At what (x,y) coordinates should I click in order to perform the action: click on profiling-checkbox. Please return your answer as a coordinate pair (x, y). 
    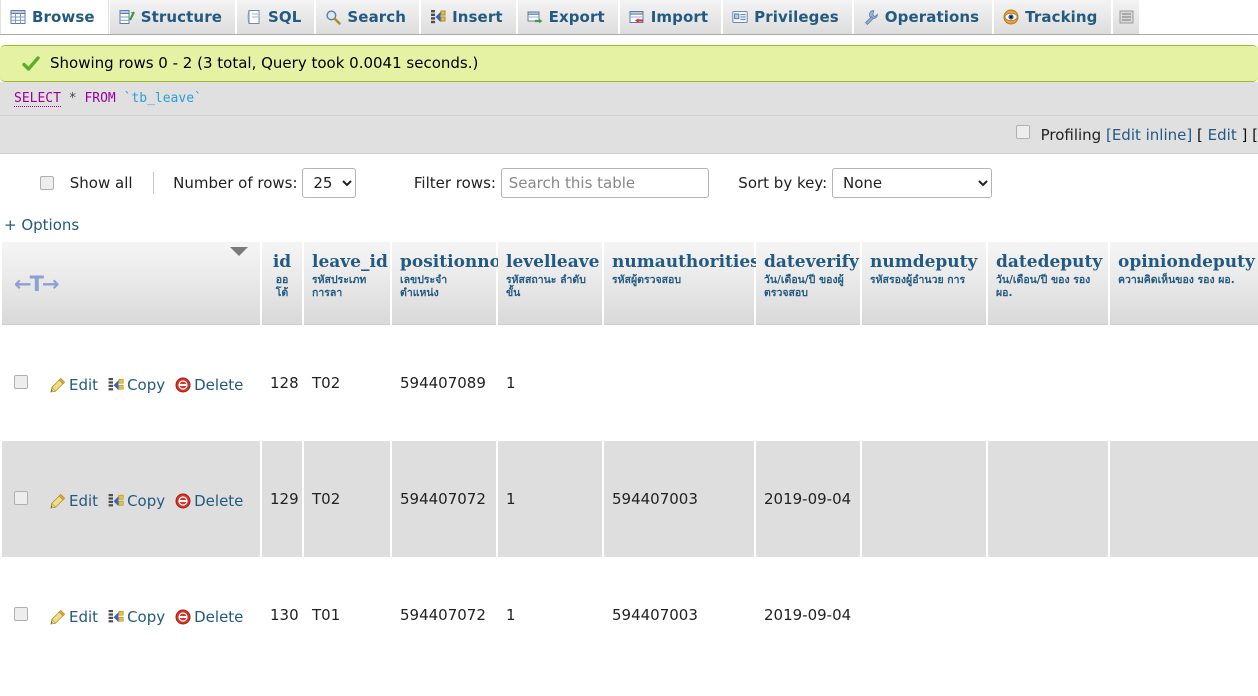
    Looking at the image, I should click on (1022, 132).